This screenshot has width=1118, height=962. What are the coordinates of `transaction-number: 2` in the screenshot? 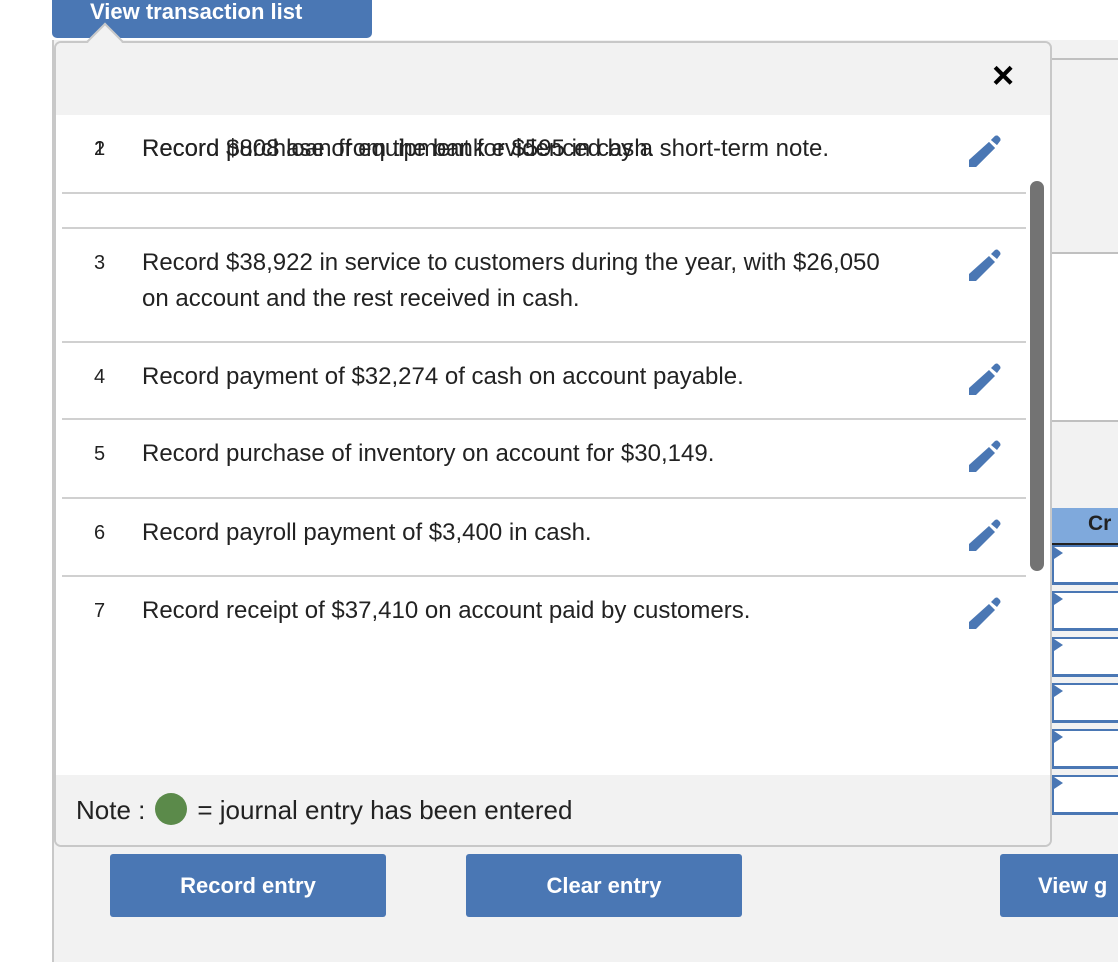 It's located at (100, 149).